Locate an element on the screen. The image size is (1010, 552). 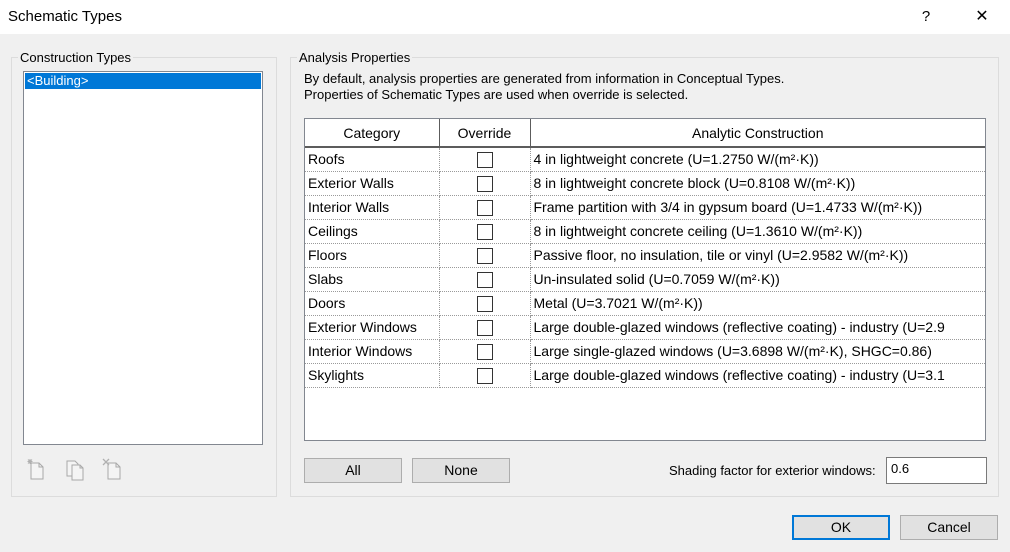
none-button: None is located at coordinates (461, 470).